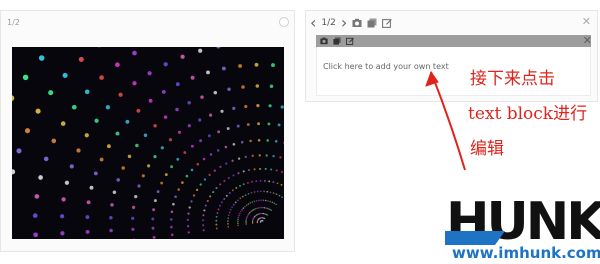 Image resolution: width=600 pixels, height=264 pixels. Describe the element at coordinates (587, 40) in the screenshot. I see `close-text-block-icon: ✕` at that location.